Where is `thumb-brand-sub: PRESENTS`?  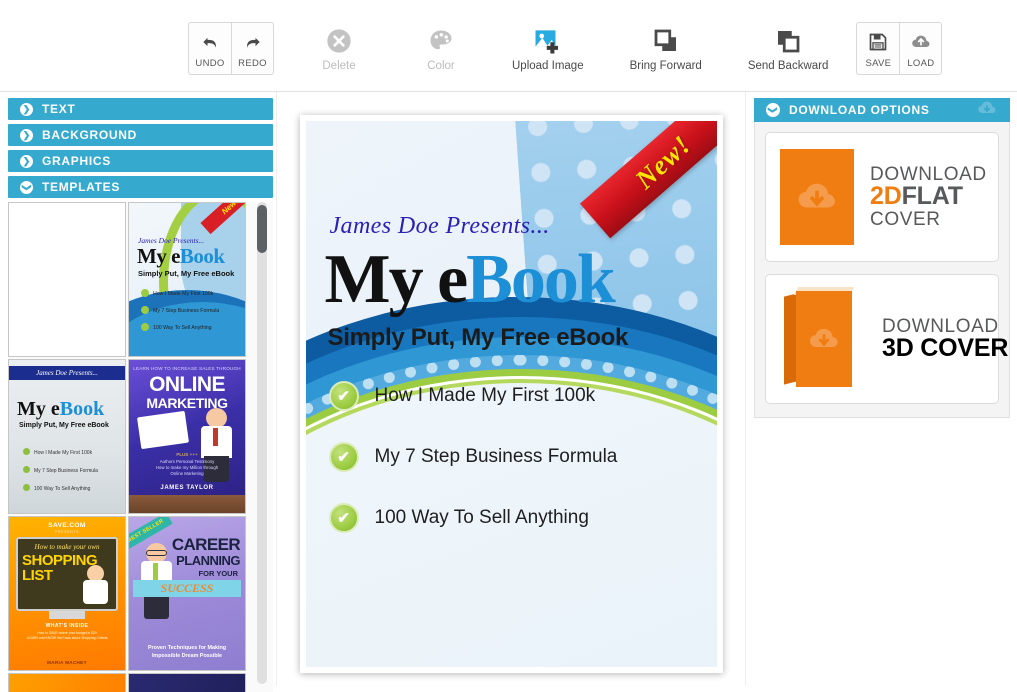
thumb-brand-sub: PRESENTS is located at coordinates (67, 532).